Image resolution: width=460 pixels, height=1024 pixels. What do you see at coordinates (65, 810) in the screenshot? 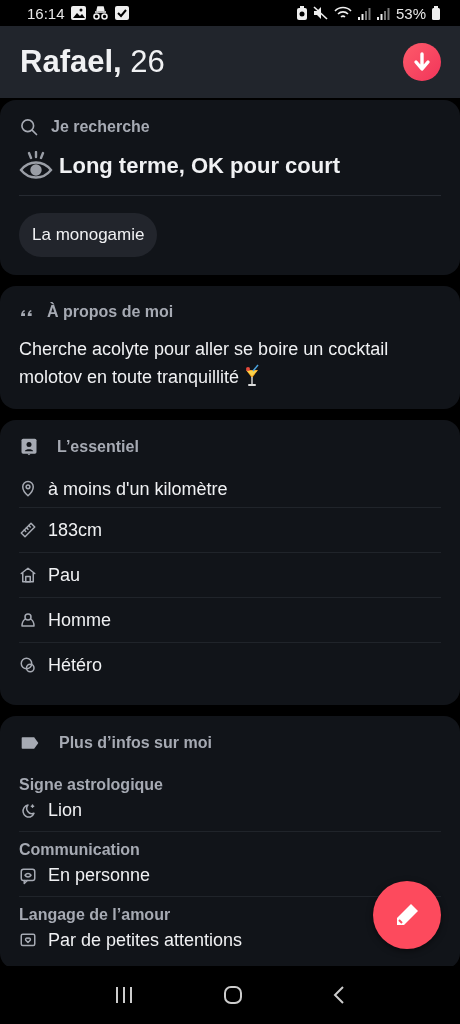
I see `detail-value: Lion` at bounding box center [65, 810].